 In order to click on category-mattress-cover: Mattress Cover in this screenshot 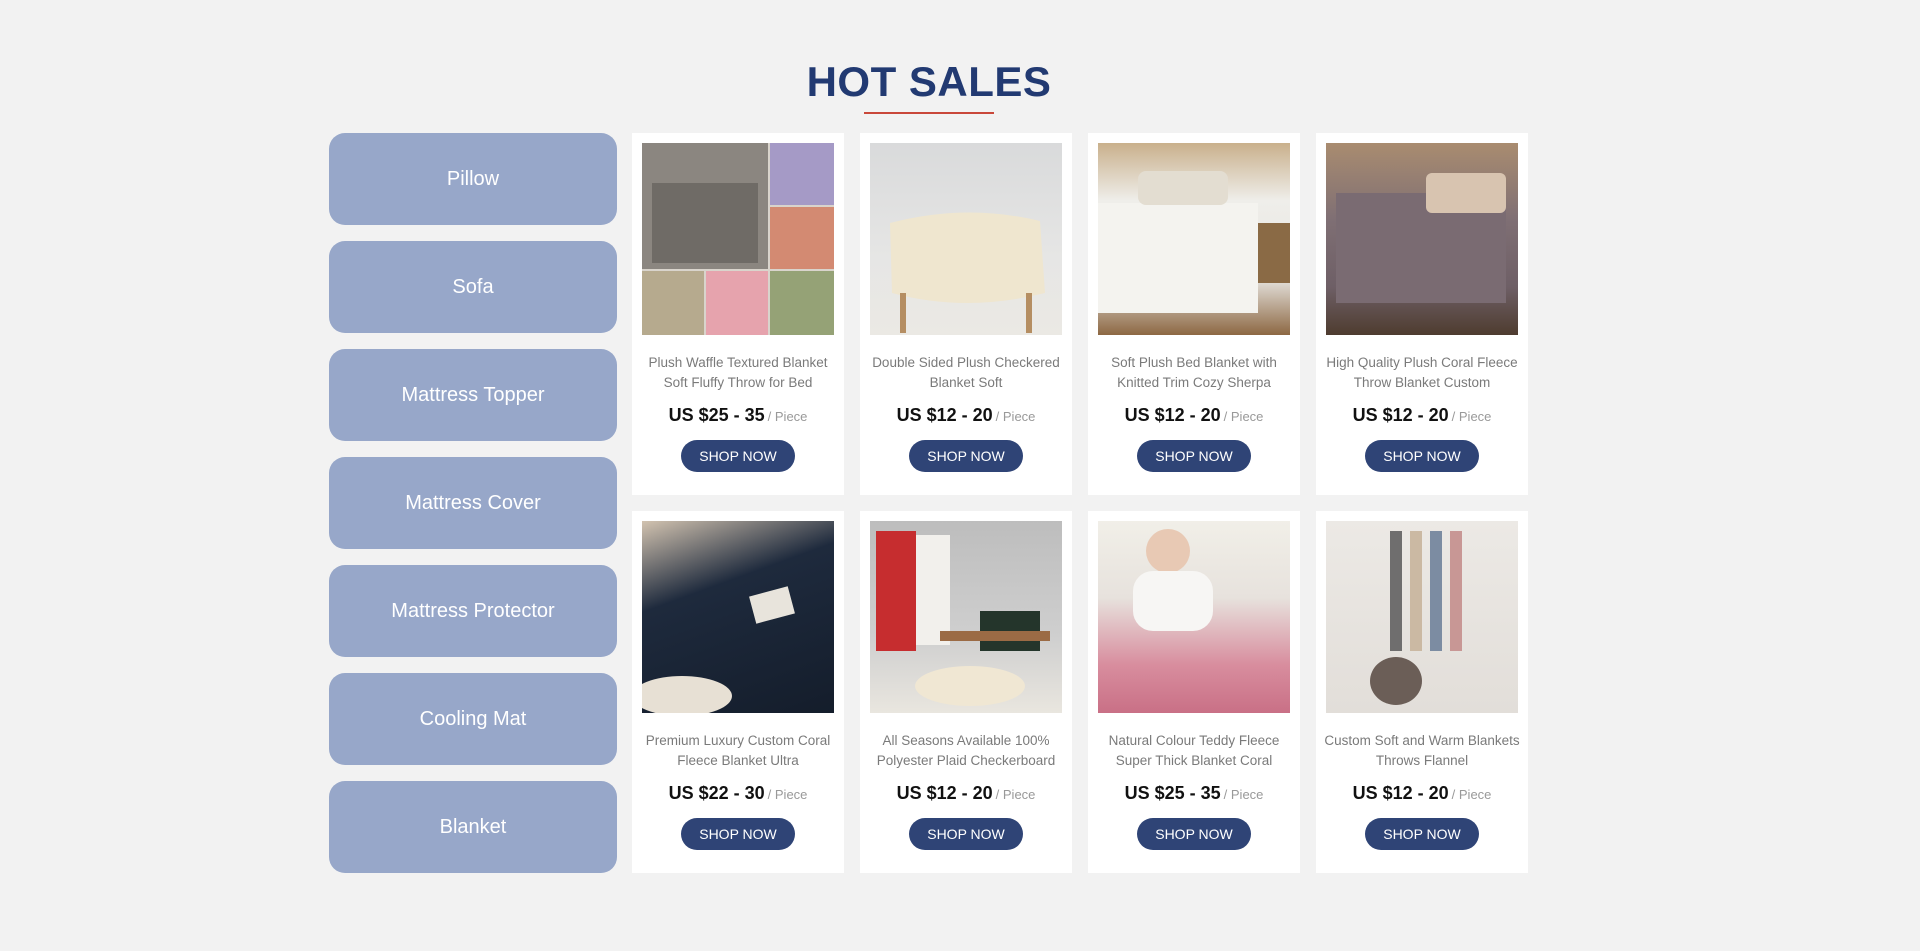, I will do `click(473, 503)`.